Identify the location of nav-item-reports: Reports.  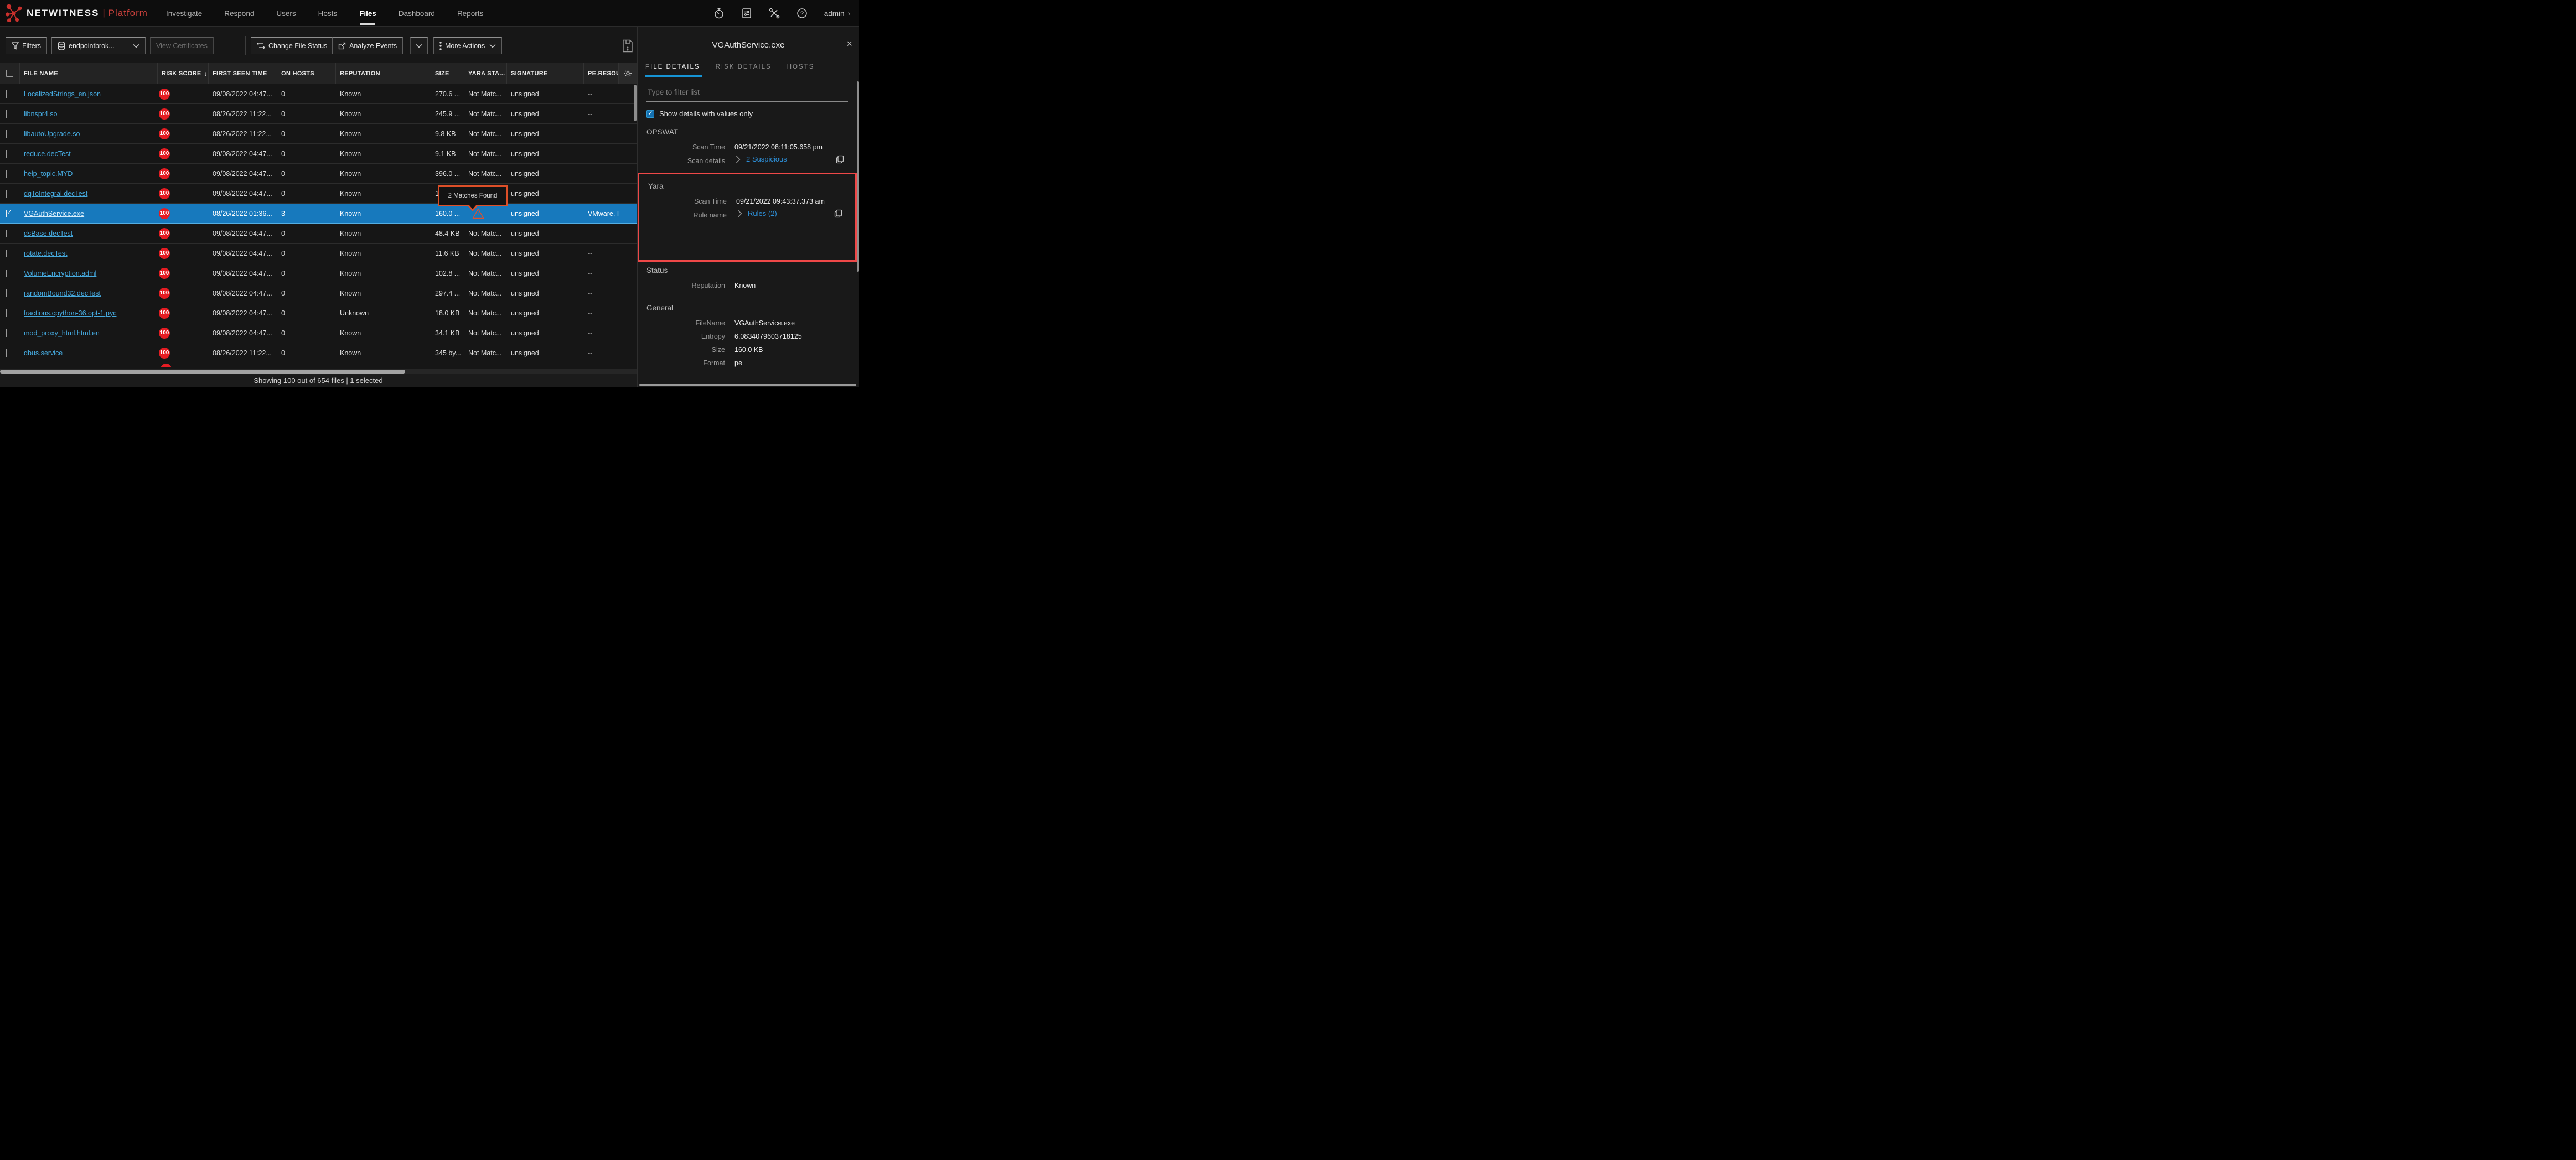
(470, 13).